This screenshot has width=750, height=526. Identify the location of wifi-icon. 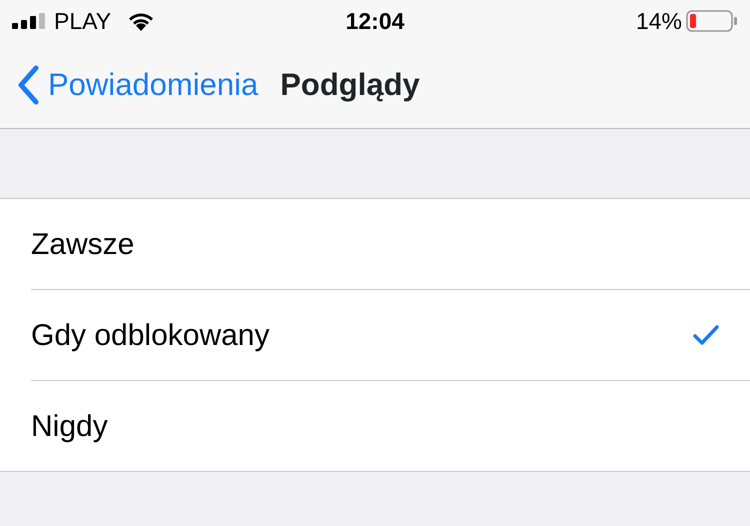
(141, 21).